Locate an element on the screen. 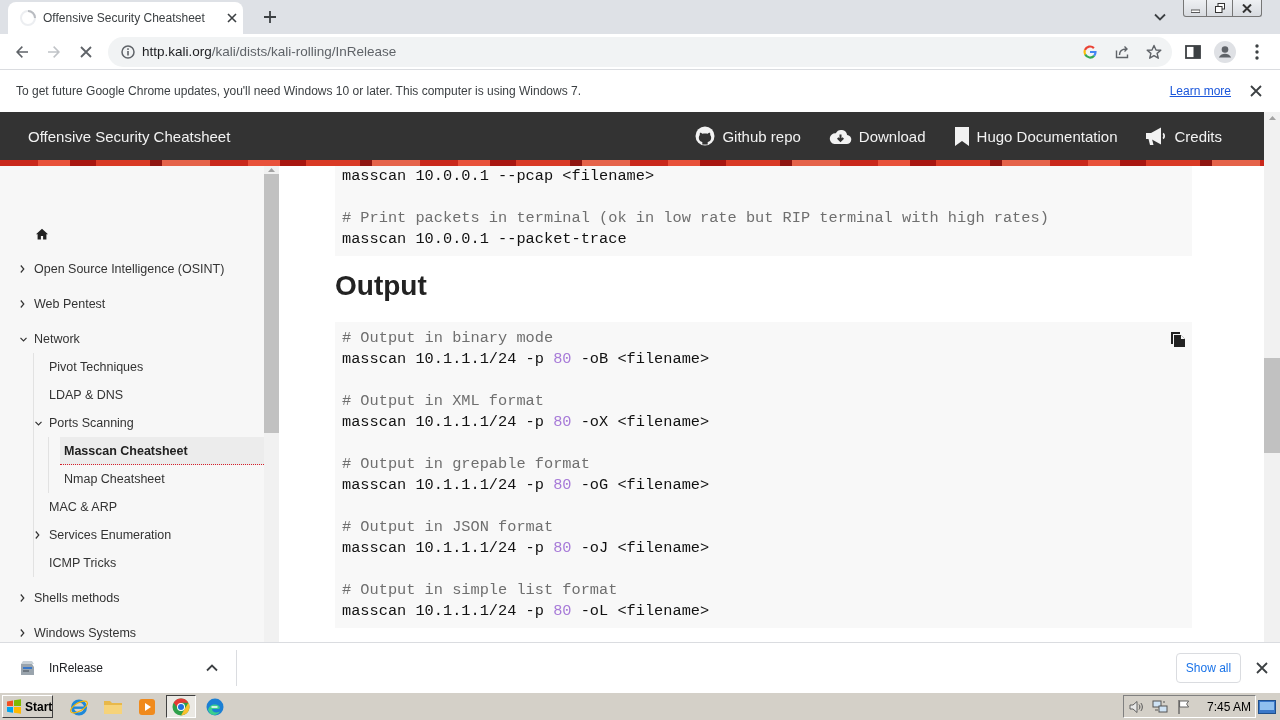 The width and height of the screenshot is (1280, 720). share-icon is located at coordinates (1122, 51).